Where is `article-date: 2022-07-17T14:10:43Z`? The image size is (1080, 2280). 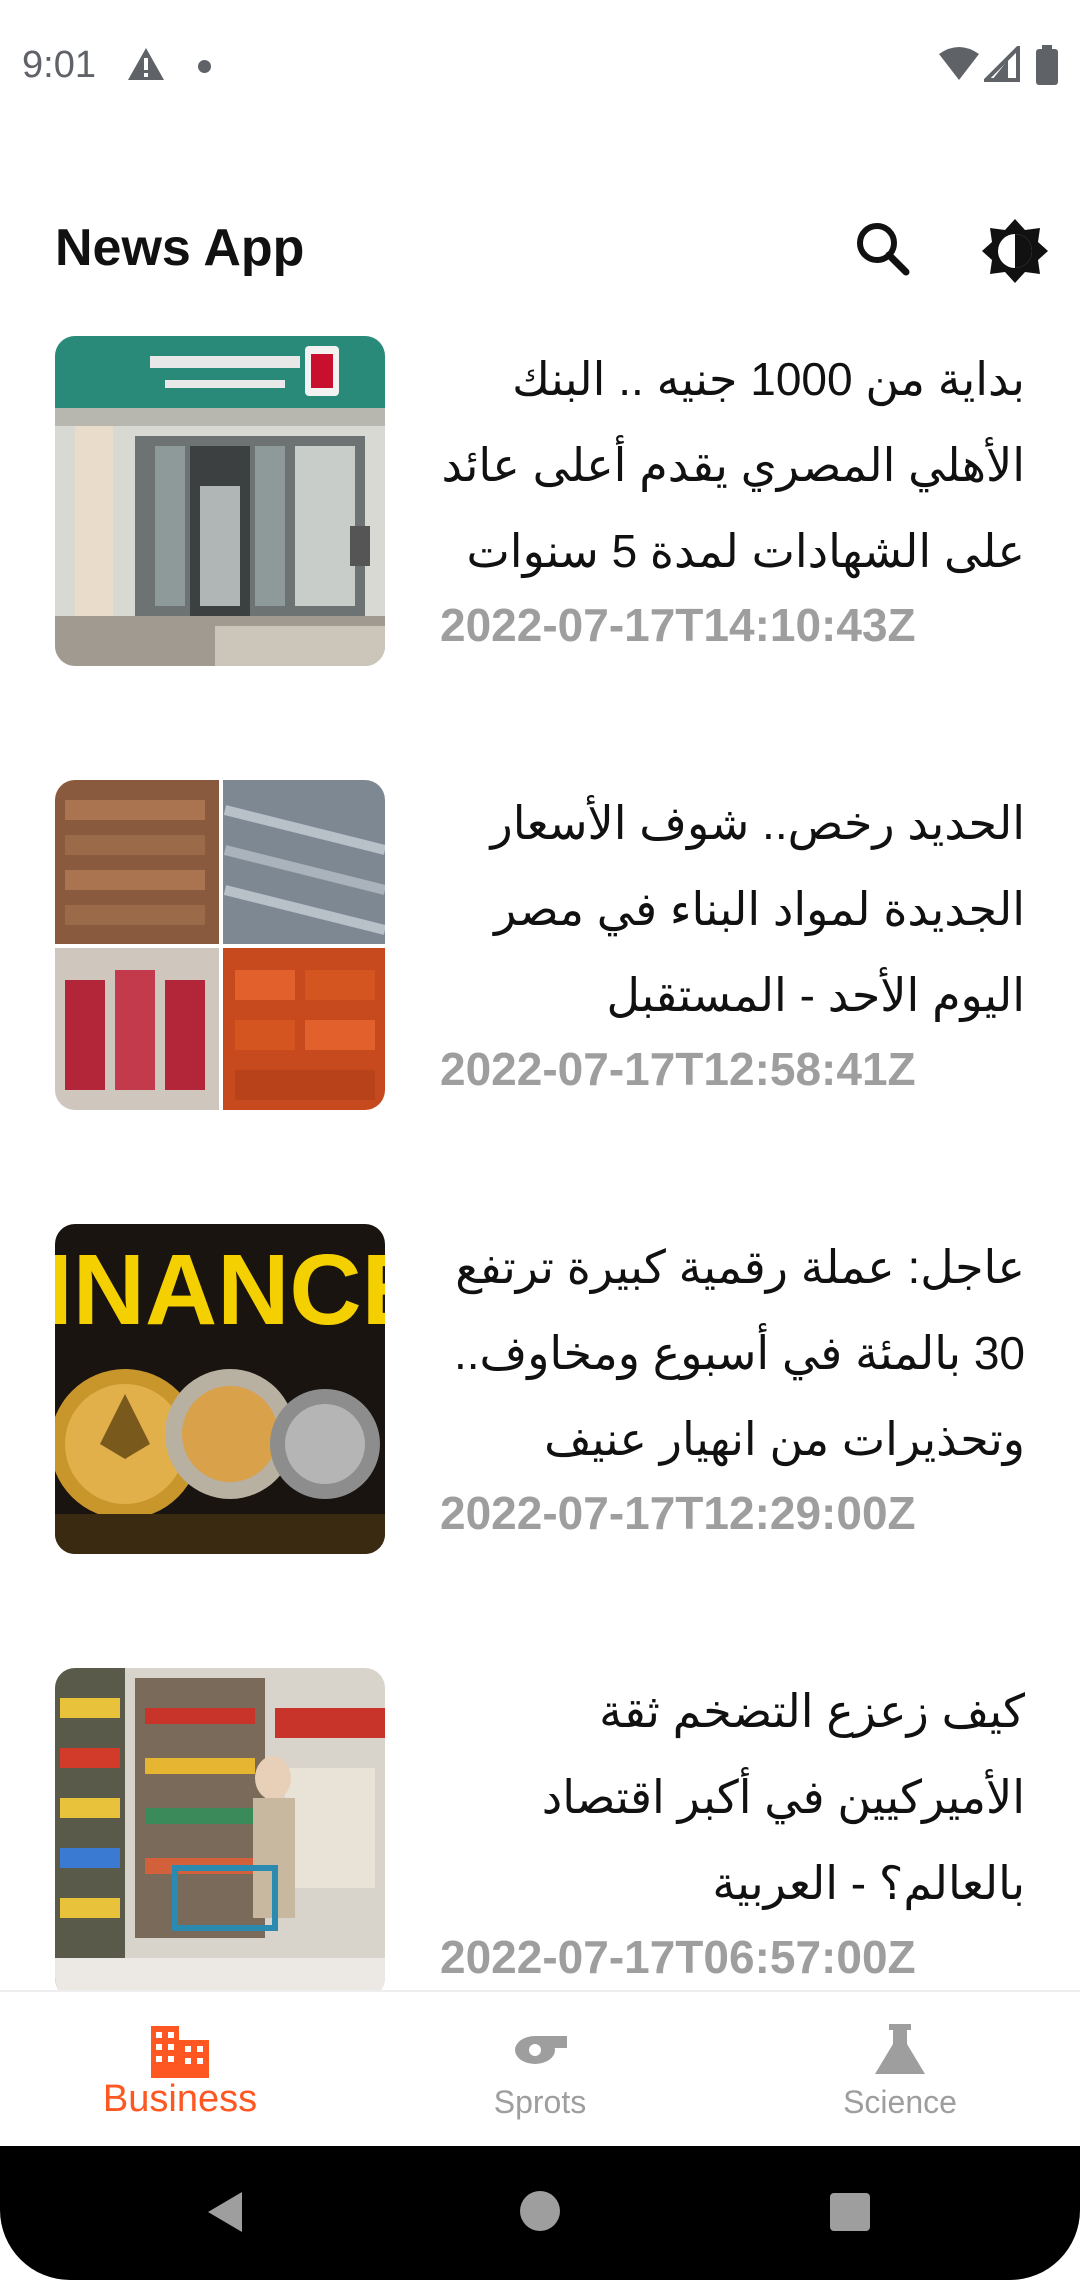
article-date: 2022-07-17T14:10:43Z is located at coordinates (678, 625).